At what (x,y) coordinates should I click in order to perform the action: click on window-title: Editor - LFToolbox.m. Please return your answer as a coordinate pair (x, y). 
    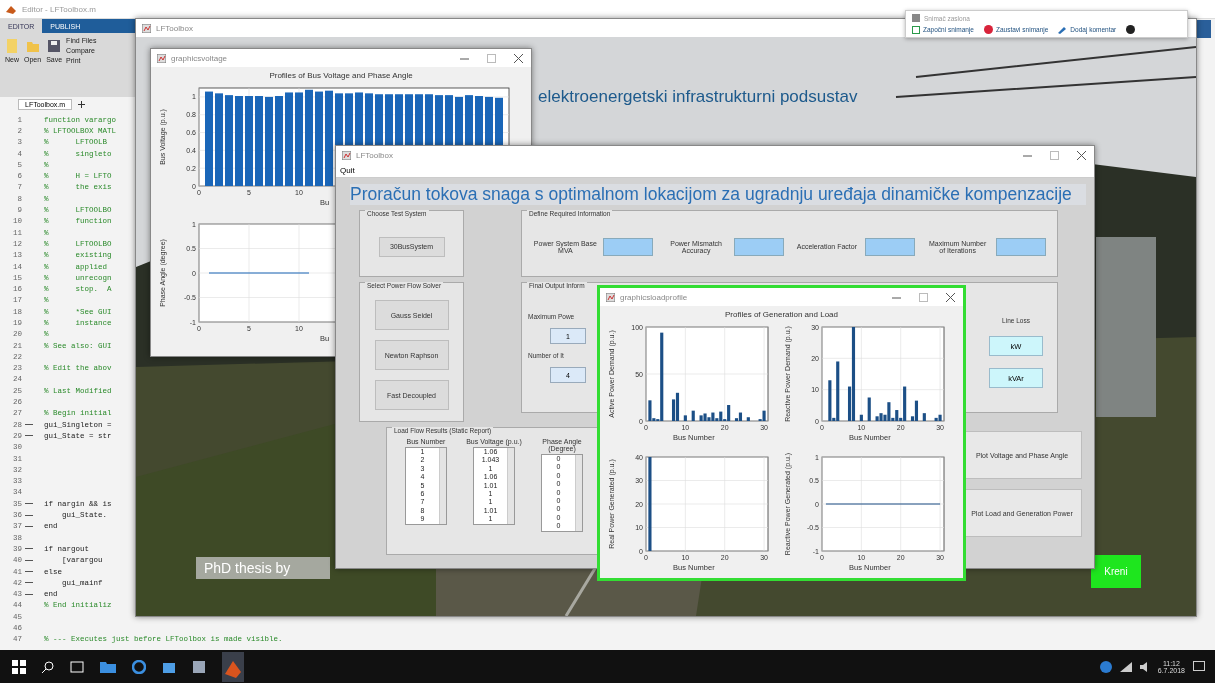
    Looking at the image, I should click on (59, 9).